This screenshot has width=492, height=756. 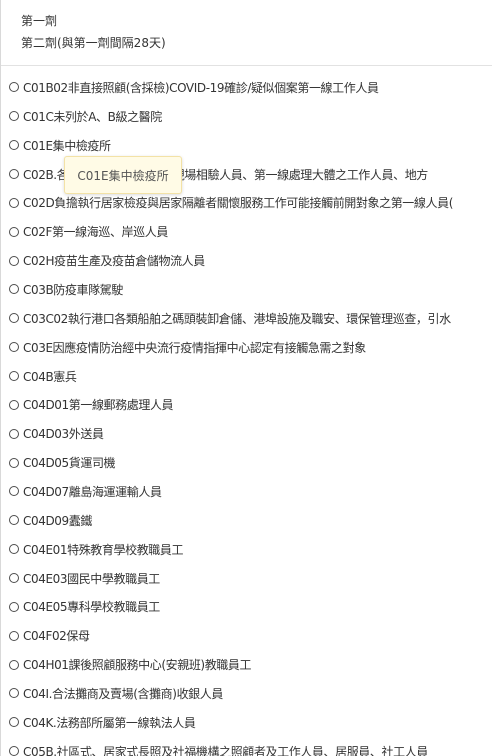 I want to click on category-option: C04D07離島海運運輸人員, so click(x=246, y=491).